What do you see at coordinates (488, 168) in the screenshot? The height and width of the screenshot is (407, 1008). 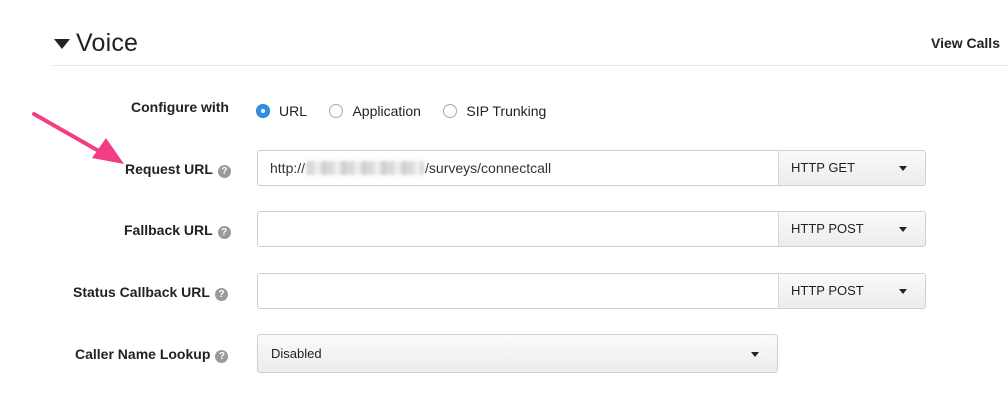 I see `request-url-suffix: /surveys/connectcall` at bounding box center [488, 168].